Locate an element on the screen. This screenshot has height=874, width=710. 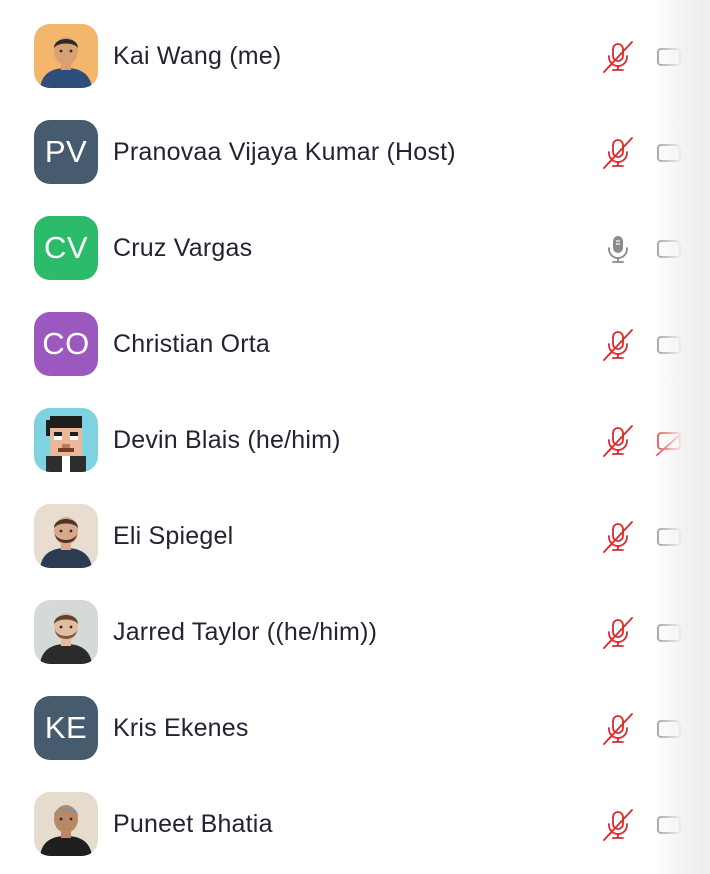
participant-avatar: PV is located at coordinates (66, 152).